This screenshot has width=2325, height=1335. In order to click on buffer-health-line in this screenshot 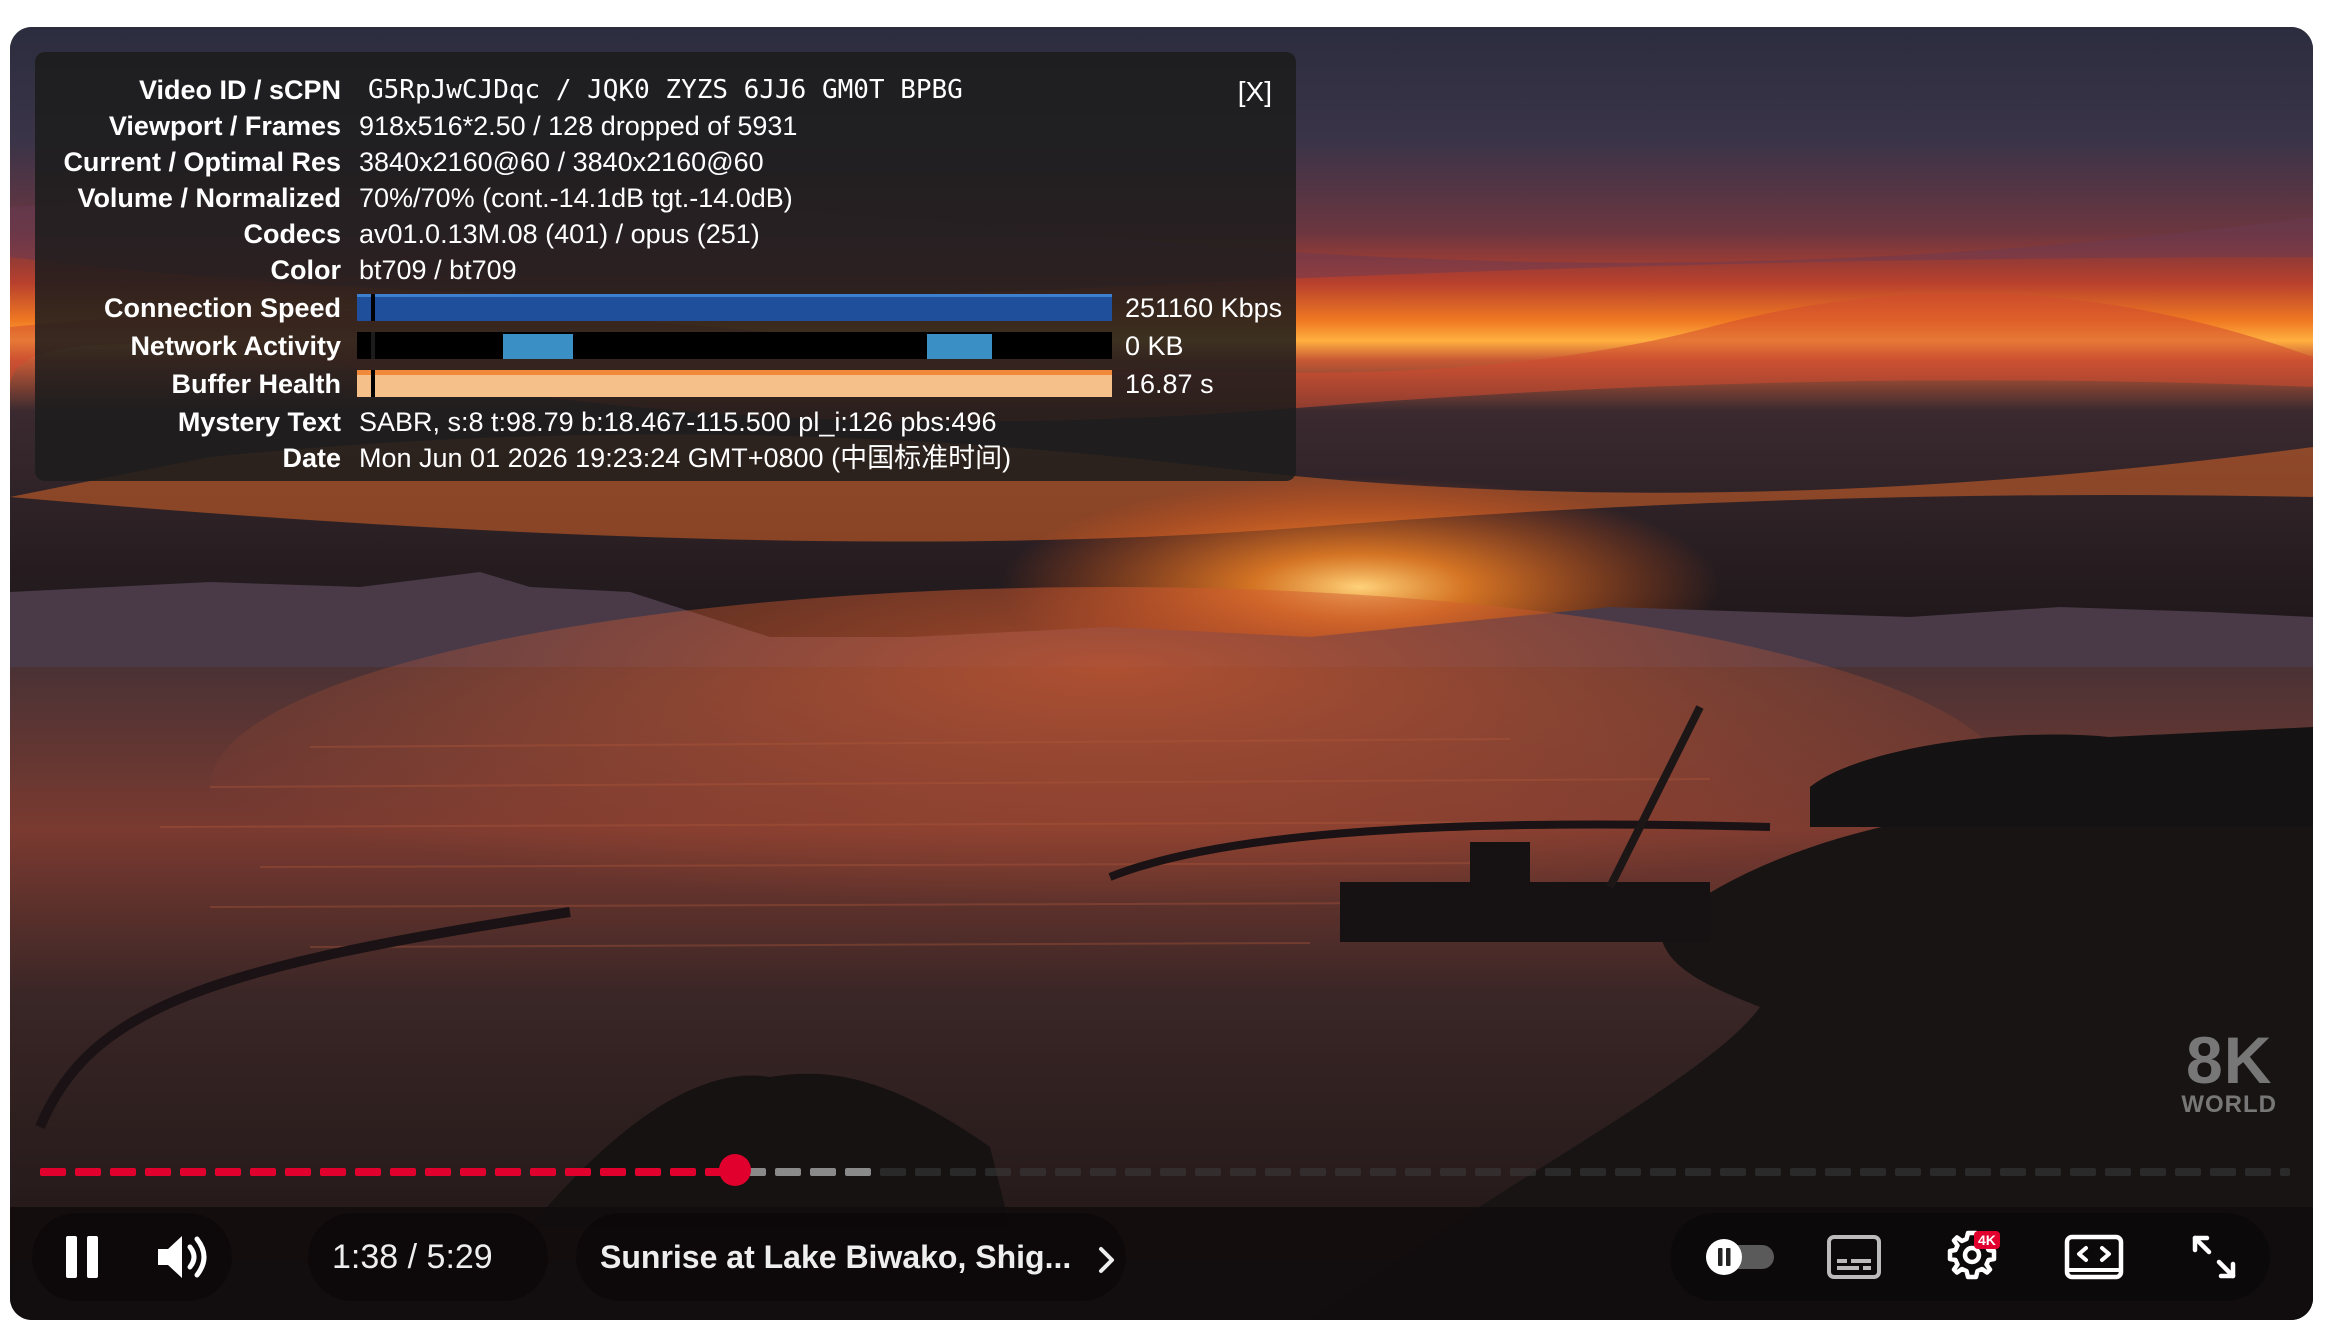, I will do `click(734, 372)`.